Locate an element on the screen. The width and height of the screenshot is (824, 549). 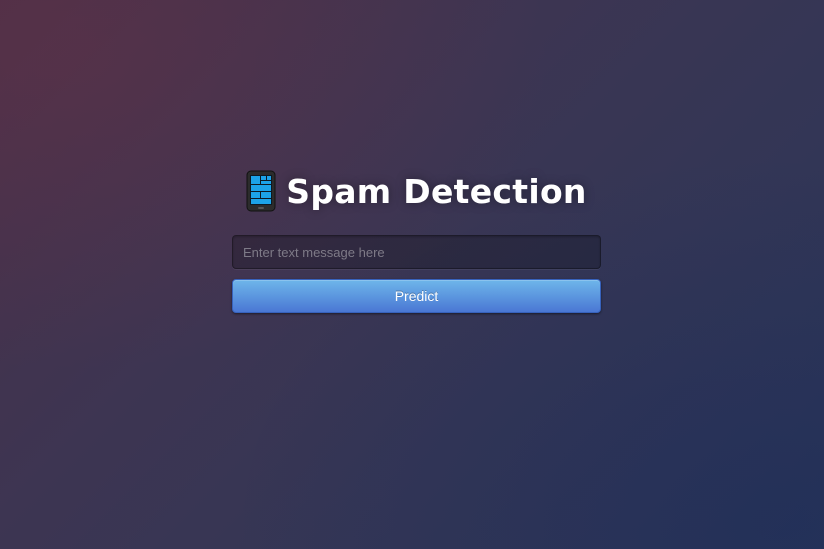
login-form-container: Spam Detection Predict is located at coordinates (416, 240).